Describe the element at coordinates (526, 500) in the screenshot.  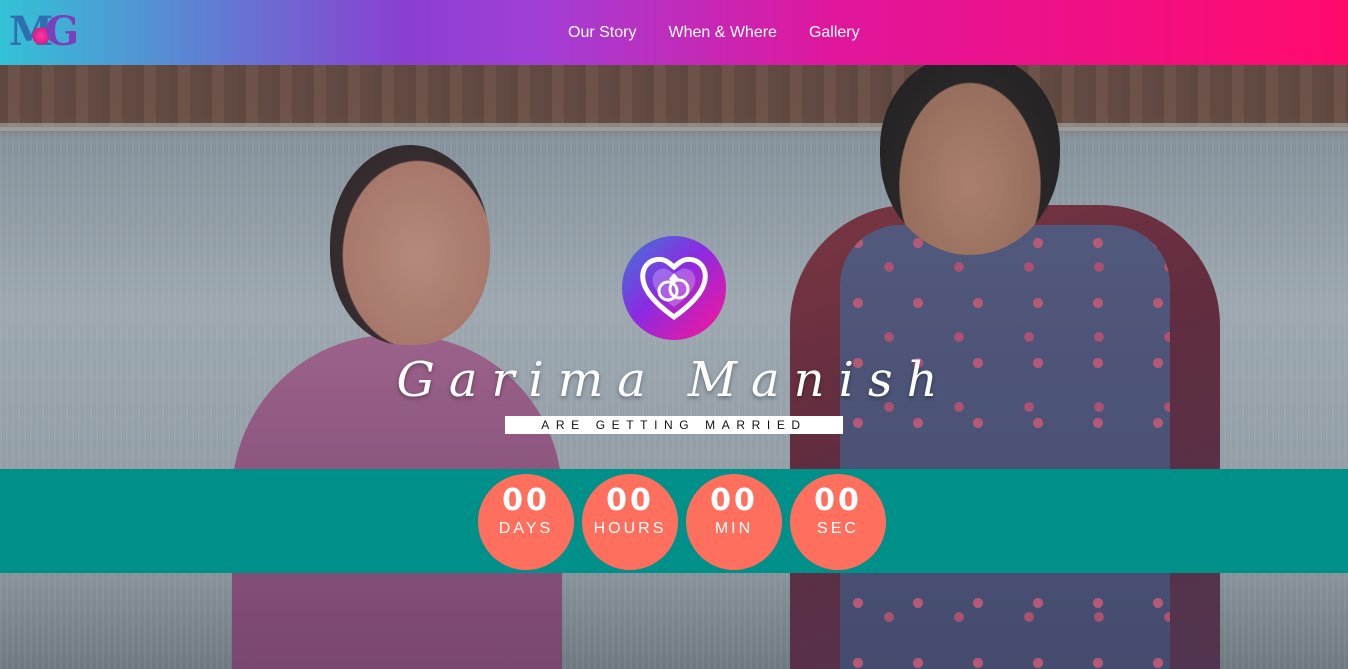
I see `days-value: 00` at that location.